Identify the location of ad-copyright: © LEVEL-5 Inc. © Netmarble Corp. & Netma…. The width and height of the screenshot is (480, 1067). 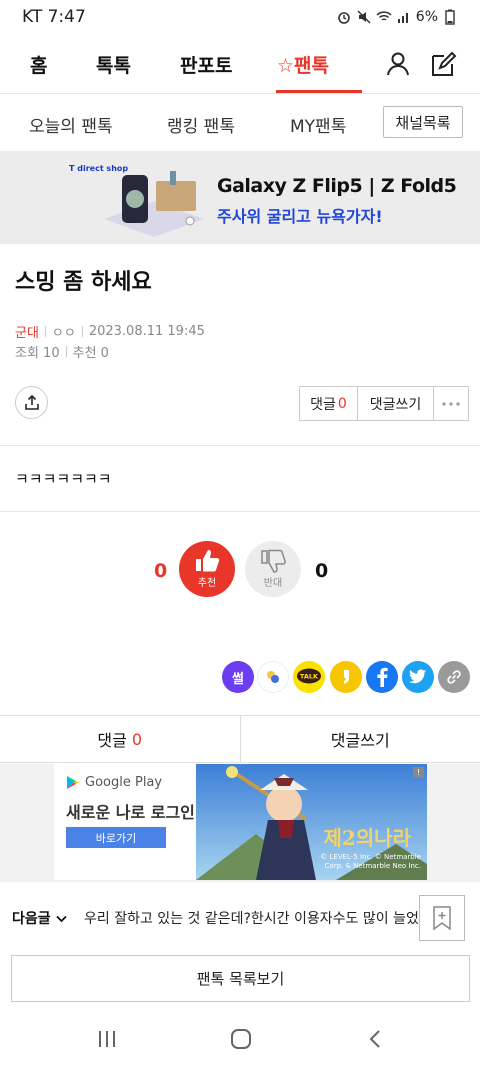
(370, 861).